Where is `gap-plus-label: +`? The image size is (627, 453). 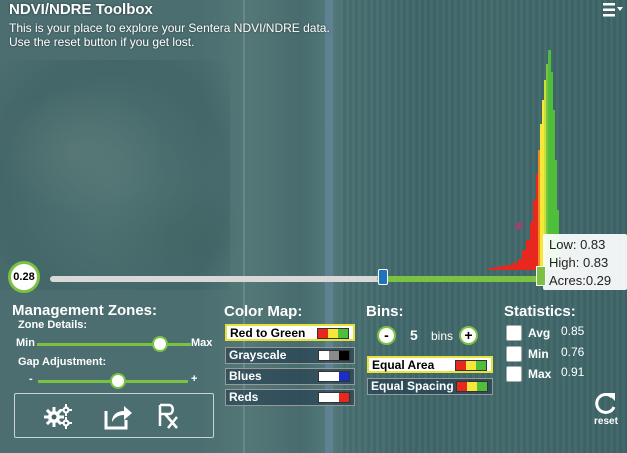 gap-plus-label: + is located at coordinates (194, 379).